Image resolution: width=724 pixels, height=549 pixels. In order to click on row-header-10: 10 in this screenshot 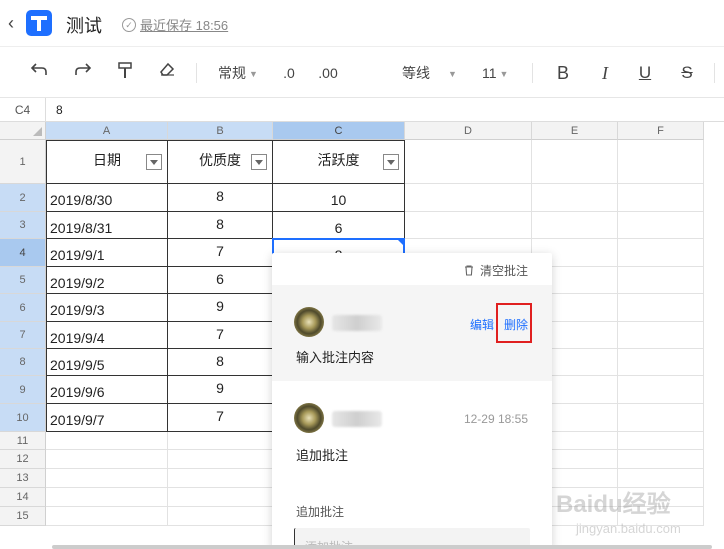, I will do `click(23, 418)`.